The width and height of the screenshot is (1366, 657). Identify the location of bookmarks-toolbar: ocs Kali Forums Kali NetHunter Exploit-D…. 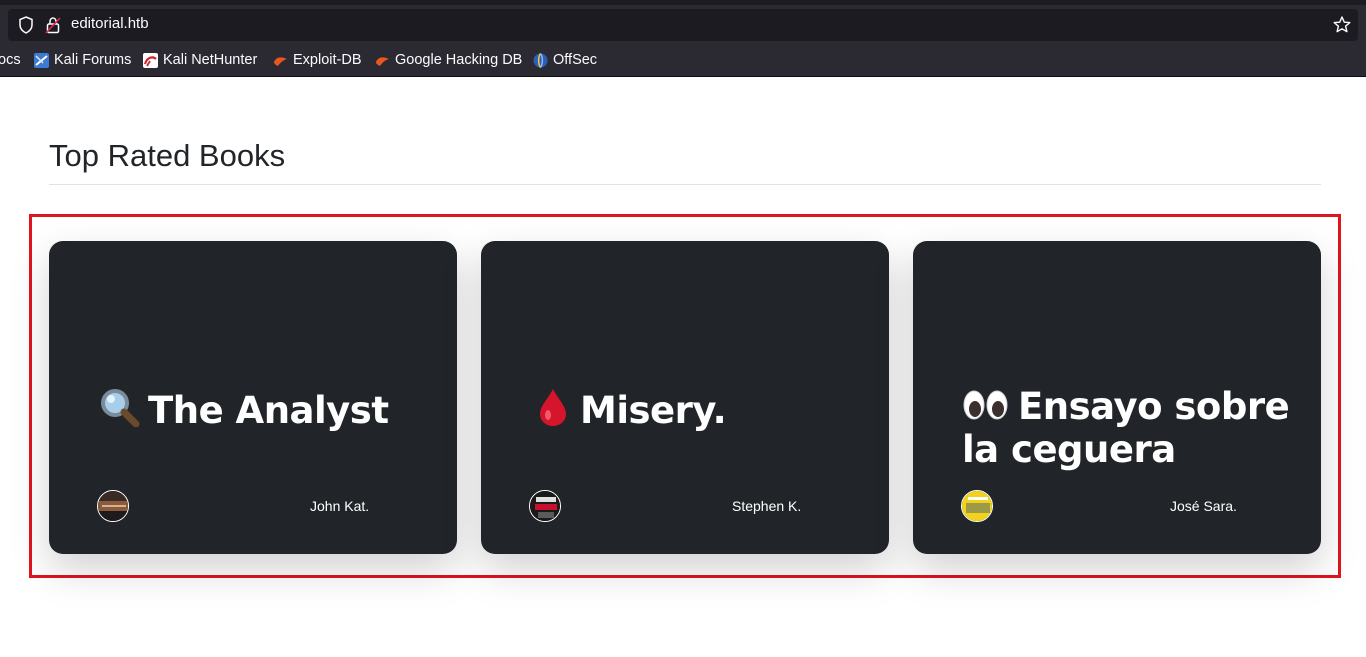
(683, 61).